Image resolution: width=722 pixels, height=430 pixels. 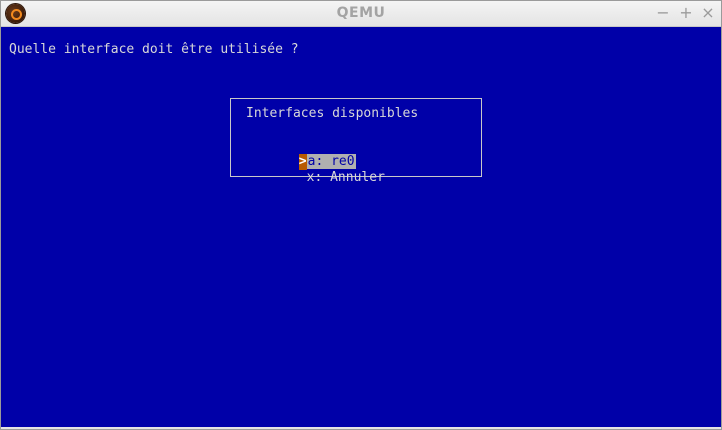 I want to click on window-title: QEMU, so click(x=361, y=13).